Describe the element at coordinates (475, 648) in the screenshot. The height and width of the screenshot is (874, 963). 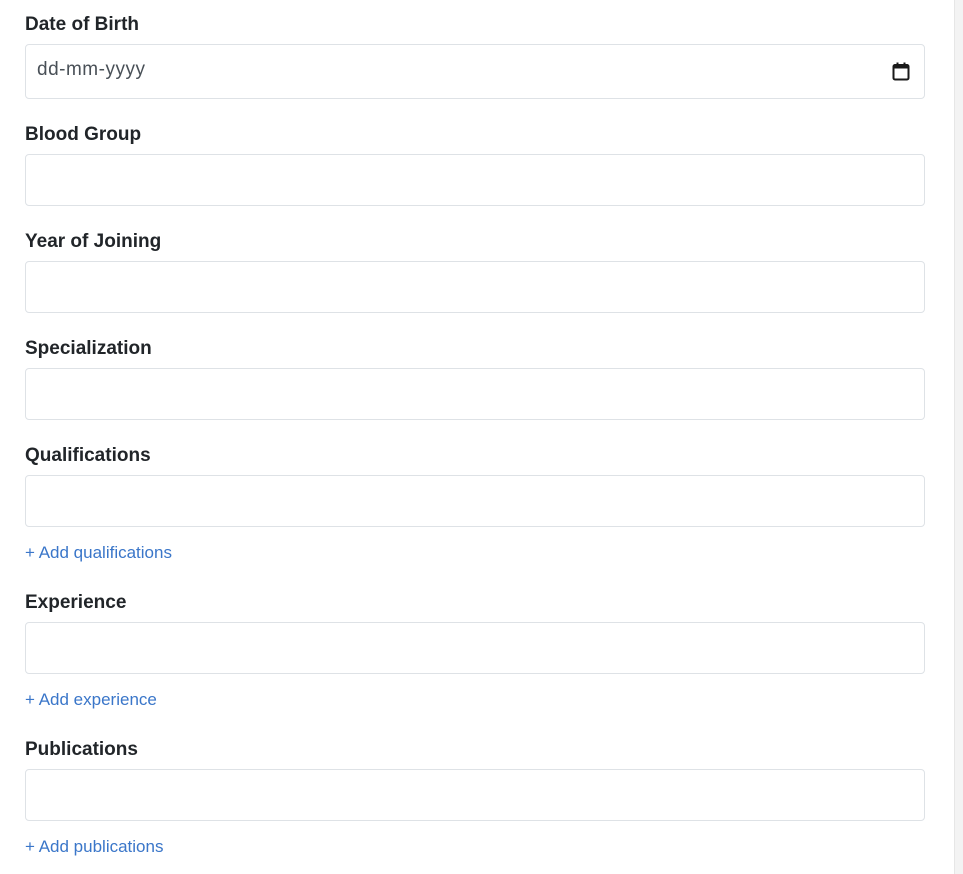
I see `experience-input` at that location.